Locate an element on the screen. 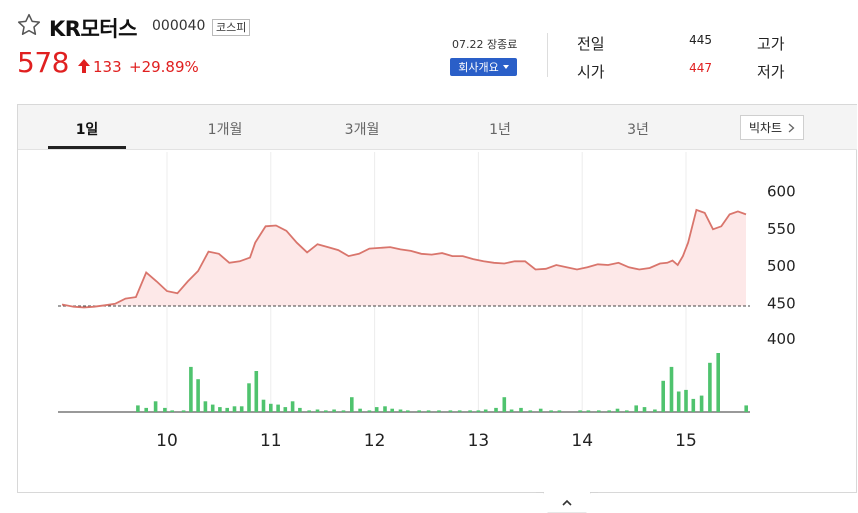  y-tick-label: 500 is located at coordinates (781, 266).